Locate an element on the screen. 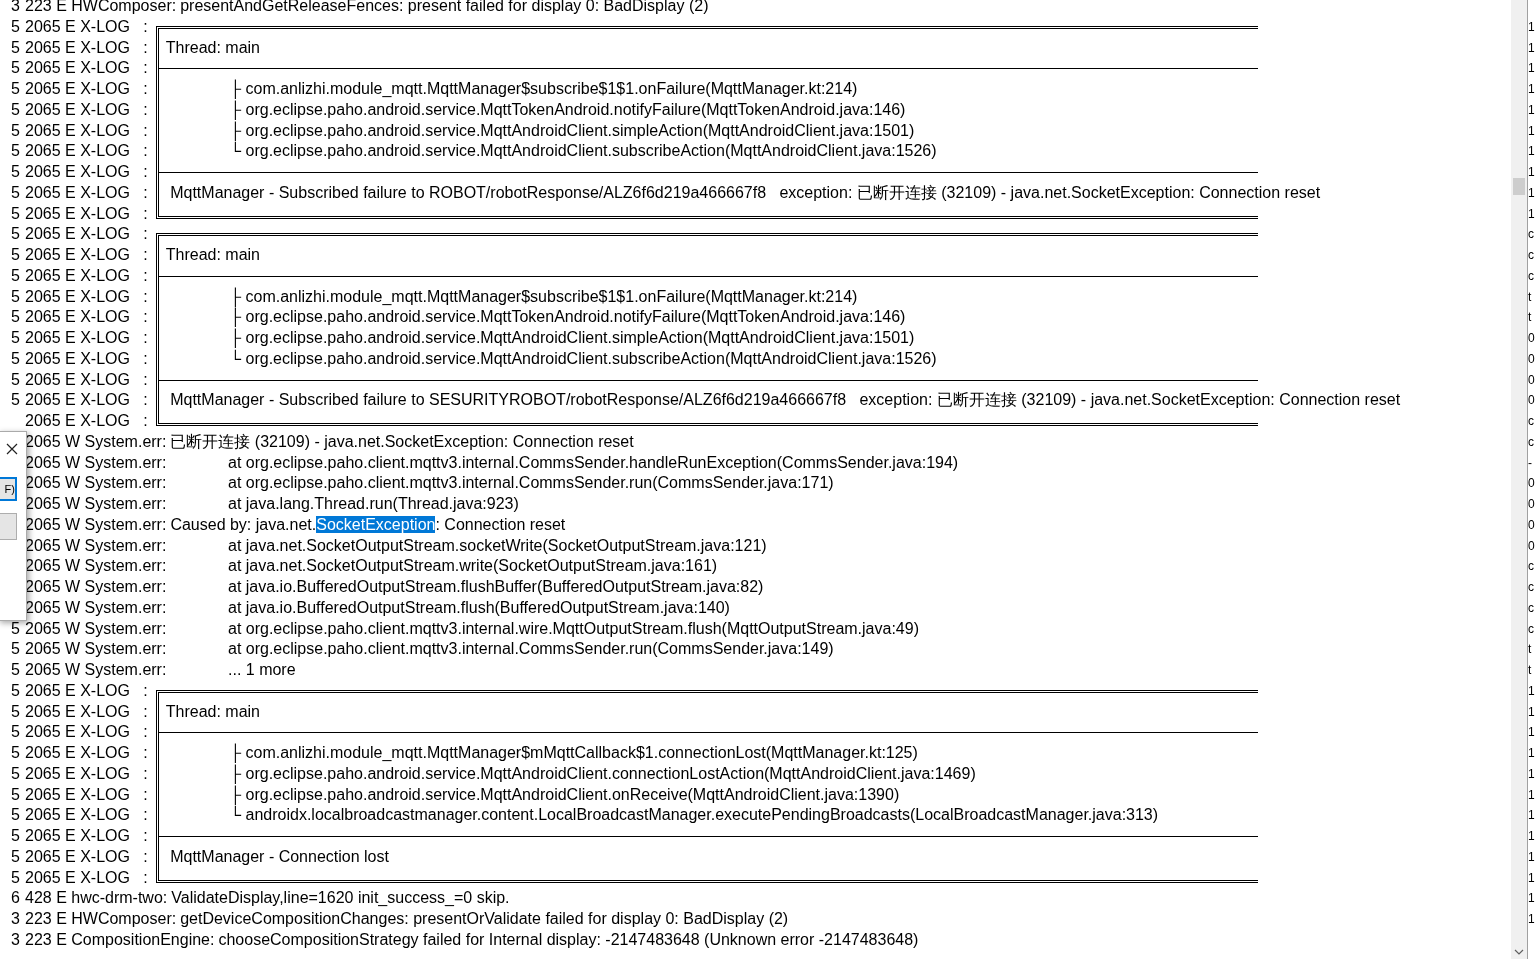 This screenshot has width=1536, height=959. log-message: at java.lang.Thread.run(Thread.java:923) is located at coordinates (373, 504).